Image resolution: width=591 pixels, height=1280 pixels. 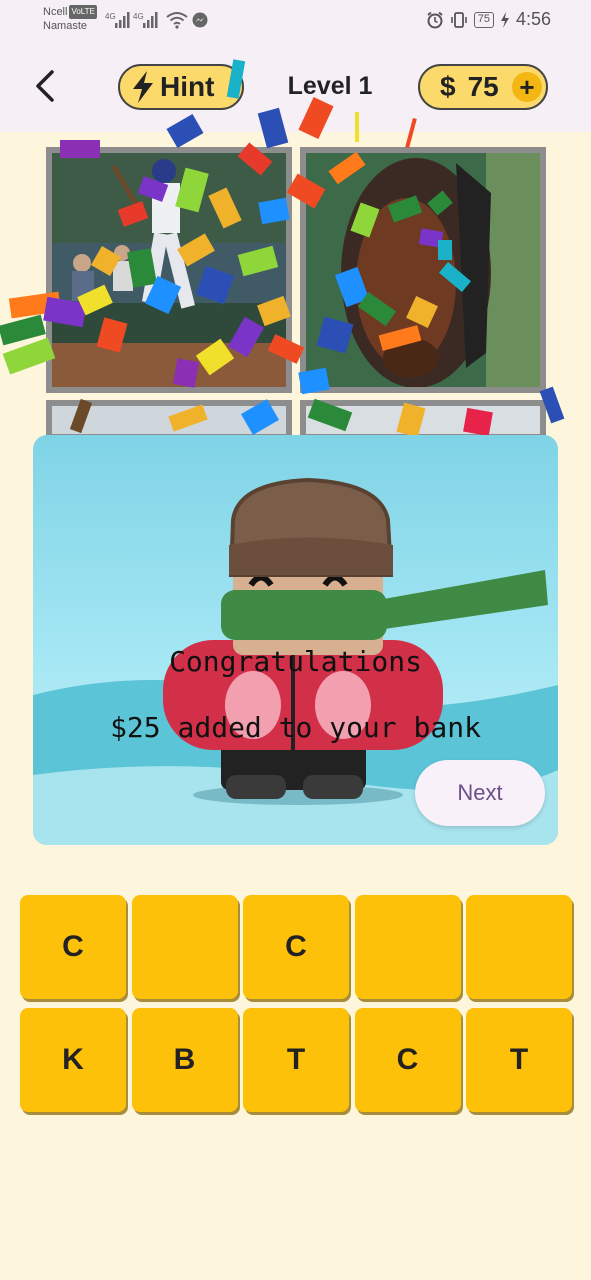 I want to click on chevron-left-icon, so click(x=45, y=86).